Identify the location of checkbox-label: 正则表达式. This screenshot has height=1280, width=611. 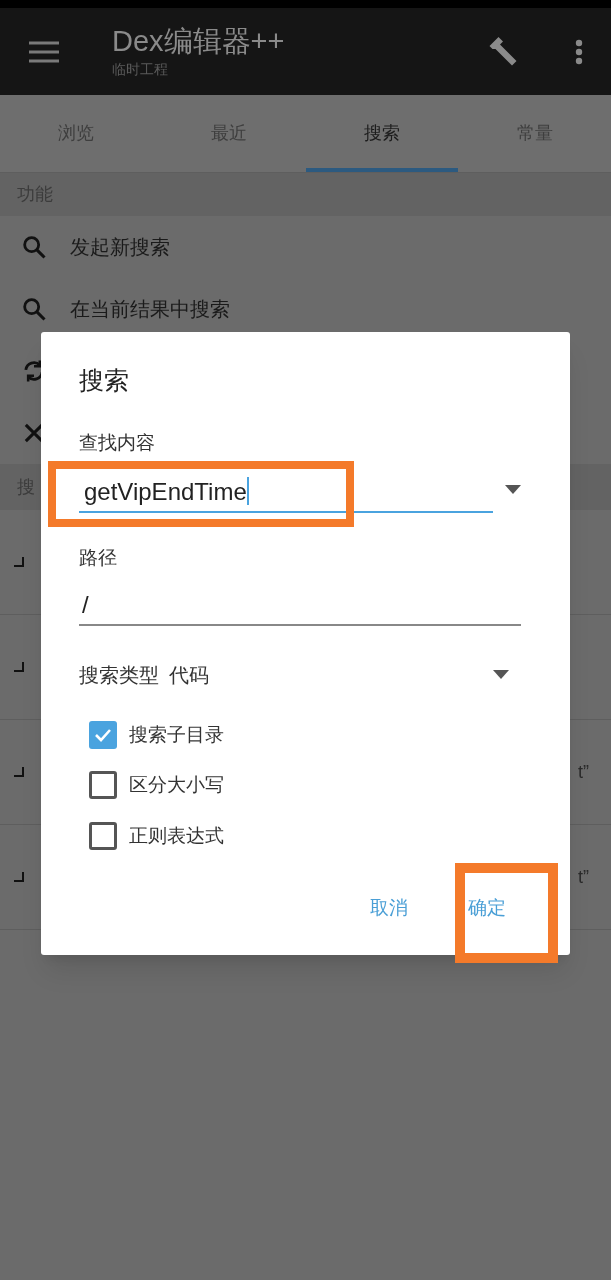
(176, 835).